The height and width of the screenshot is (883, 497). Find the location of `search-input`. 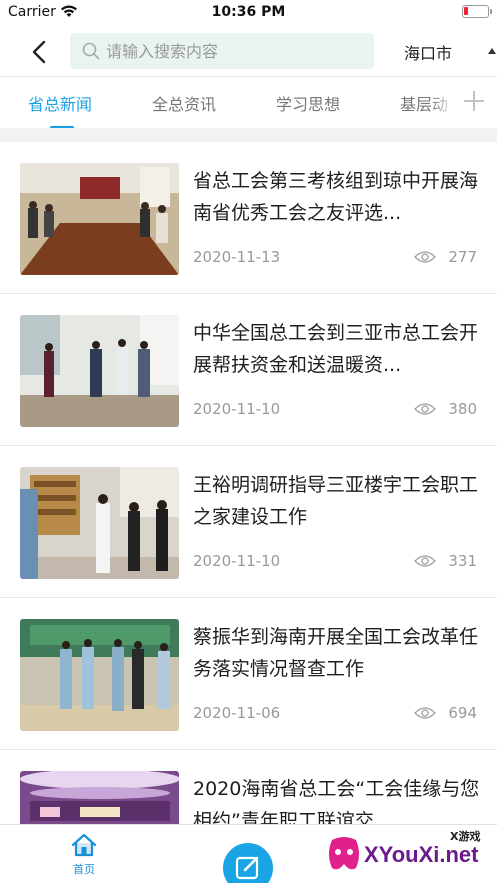

search-input is located at coordinates (236, 51).